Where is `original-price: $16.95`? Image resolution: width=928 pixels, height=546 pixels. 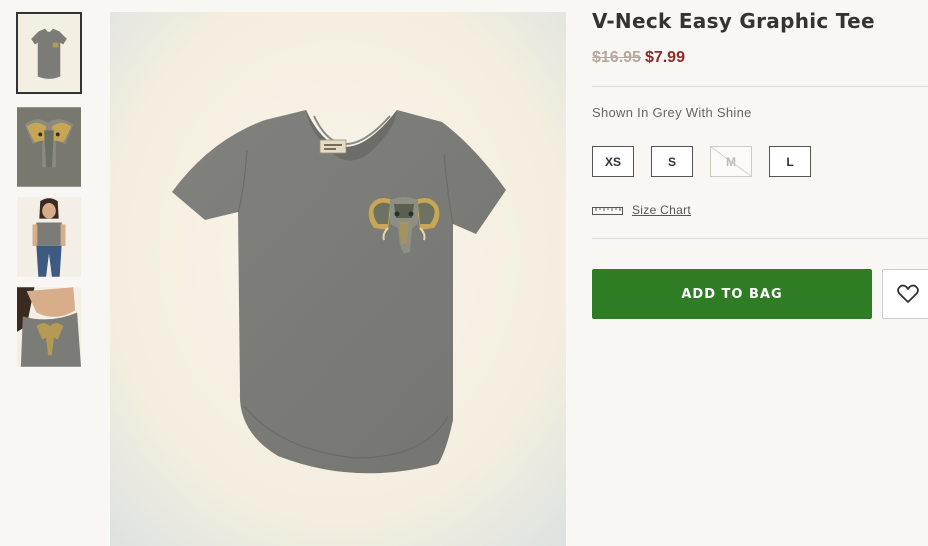 original-price: $16.95 is located at coordinates (616, 57).